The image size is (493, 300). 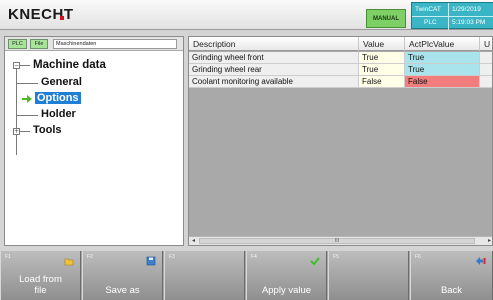 I want to click on f5-button: F5, so click(x=368, y=275).